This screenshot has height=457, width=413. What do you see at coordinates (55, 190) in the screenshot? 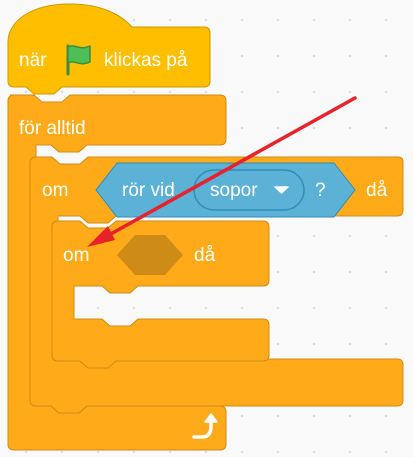
I see `if-outer-label: om` at bounding box center [55, 190].